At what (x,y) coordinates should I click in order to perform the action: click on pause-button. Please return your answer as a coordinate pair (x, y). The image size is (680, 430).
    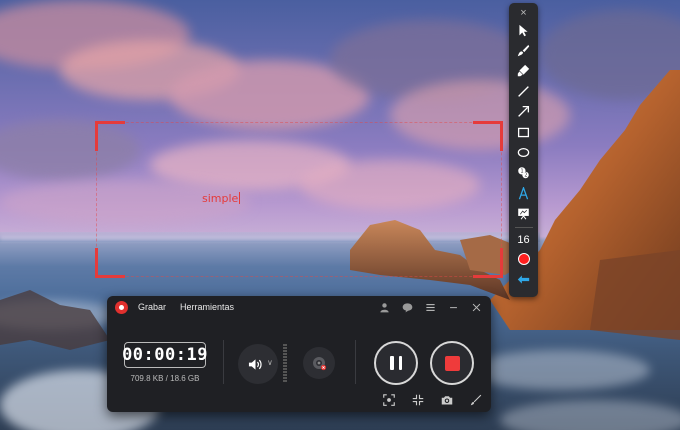
    Looking at the image, I should click on (396, 363).